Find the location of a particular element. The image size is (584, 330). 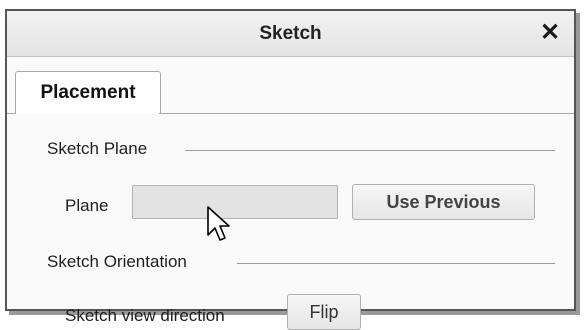

close-button: ✕ is located at coordinates (550, 33).